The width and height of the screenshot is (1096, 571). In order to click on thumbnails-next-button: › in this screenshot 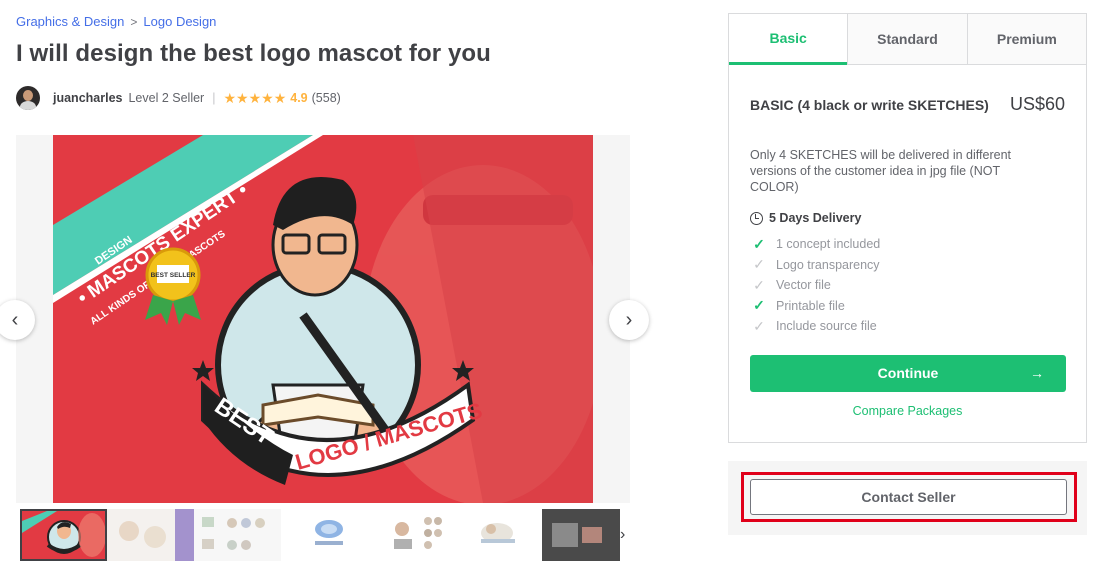, I will do `click(626, 535)`.